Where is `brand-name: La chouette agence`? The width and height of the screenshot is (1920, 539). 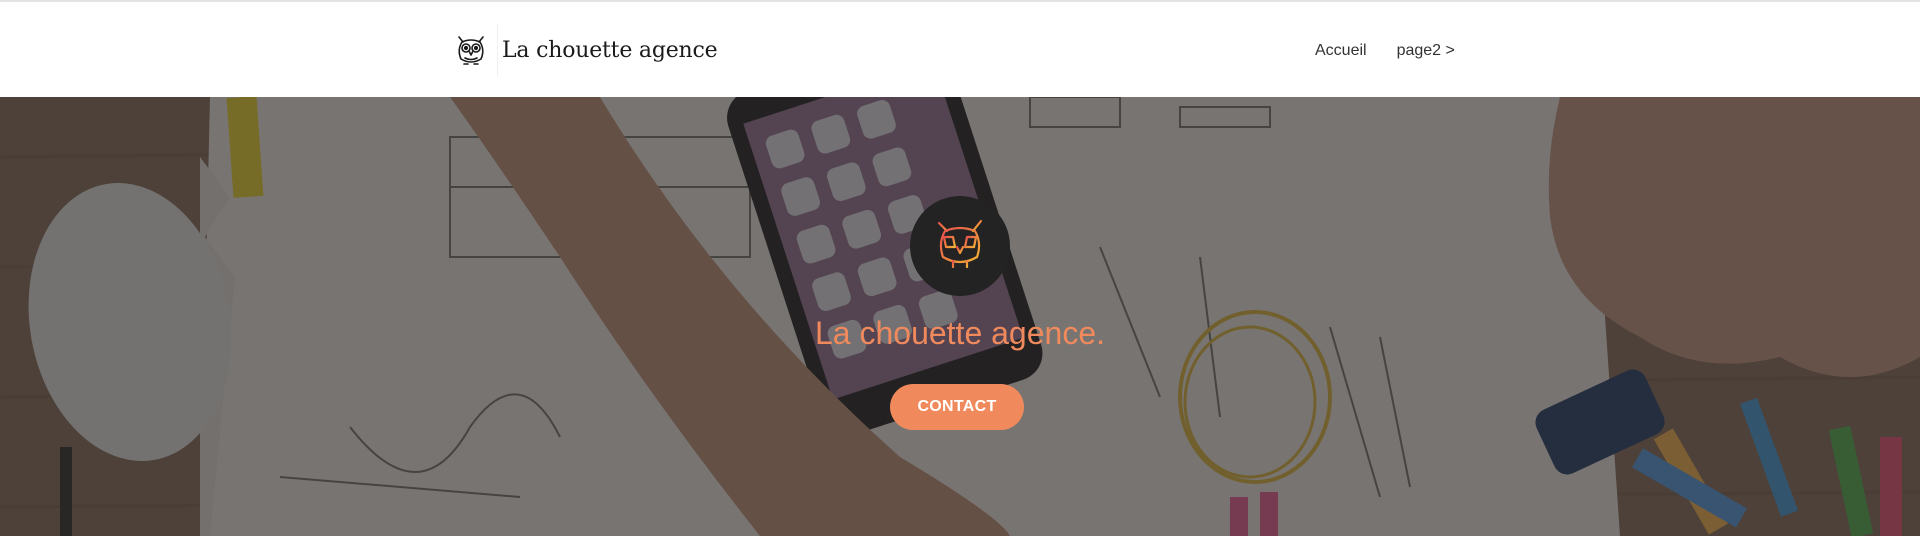 brand-name: La chouette agence is located at coordinates (610, 50).